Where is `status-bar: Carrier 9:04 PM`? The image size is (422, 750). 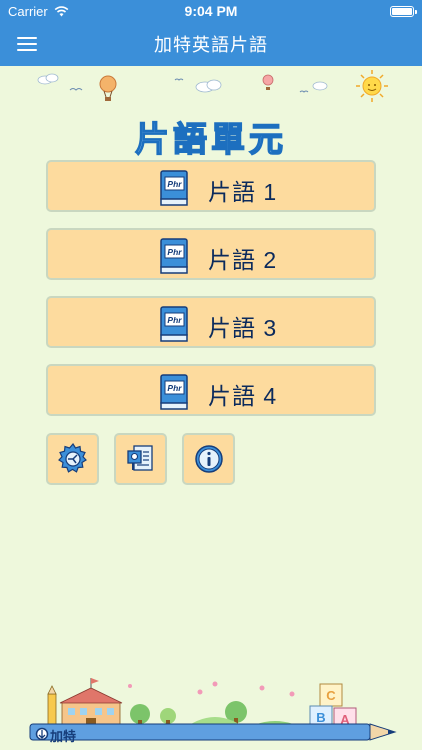 status-bar: Carrier 9:04 PM is located at coordinates (211, 11).